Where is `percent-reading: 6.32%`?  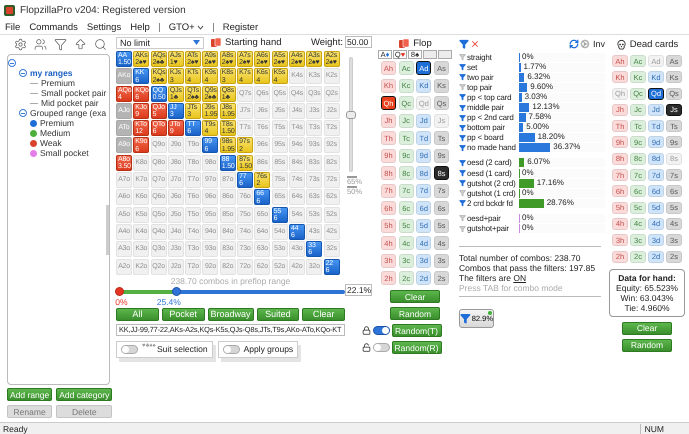
percent-reading: 6.32% is located at coordinates (538, 77).